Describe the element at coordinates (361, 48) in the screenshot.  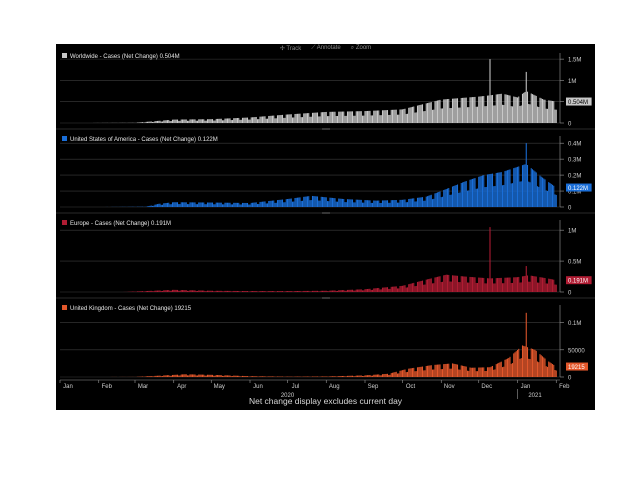
I see `zoom-button: ⌕ Zoom` at that location.